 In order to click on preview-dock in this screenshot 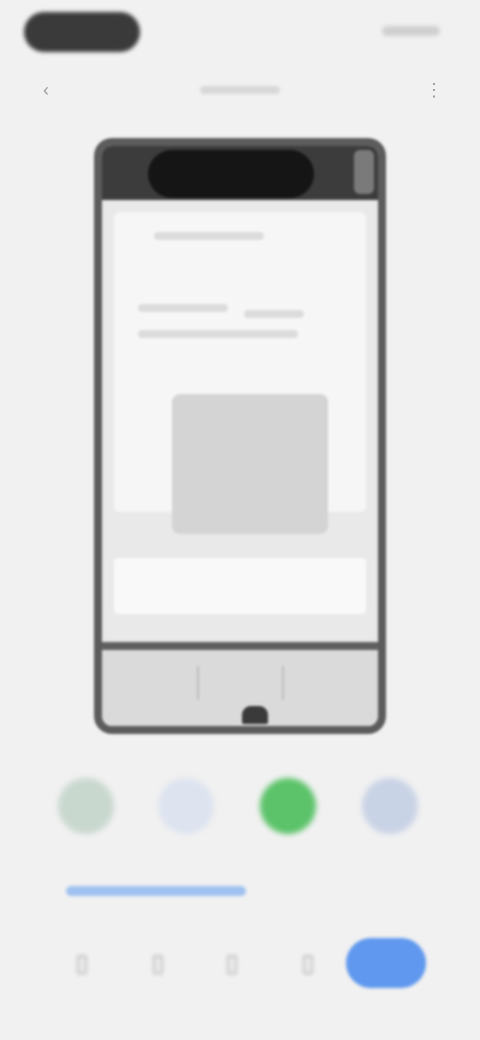, I will do `click(240, 684)`.